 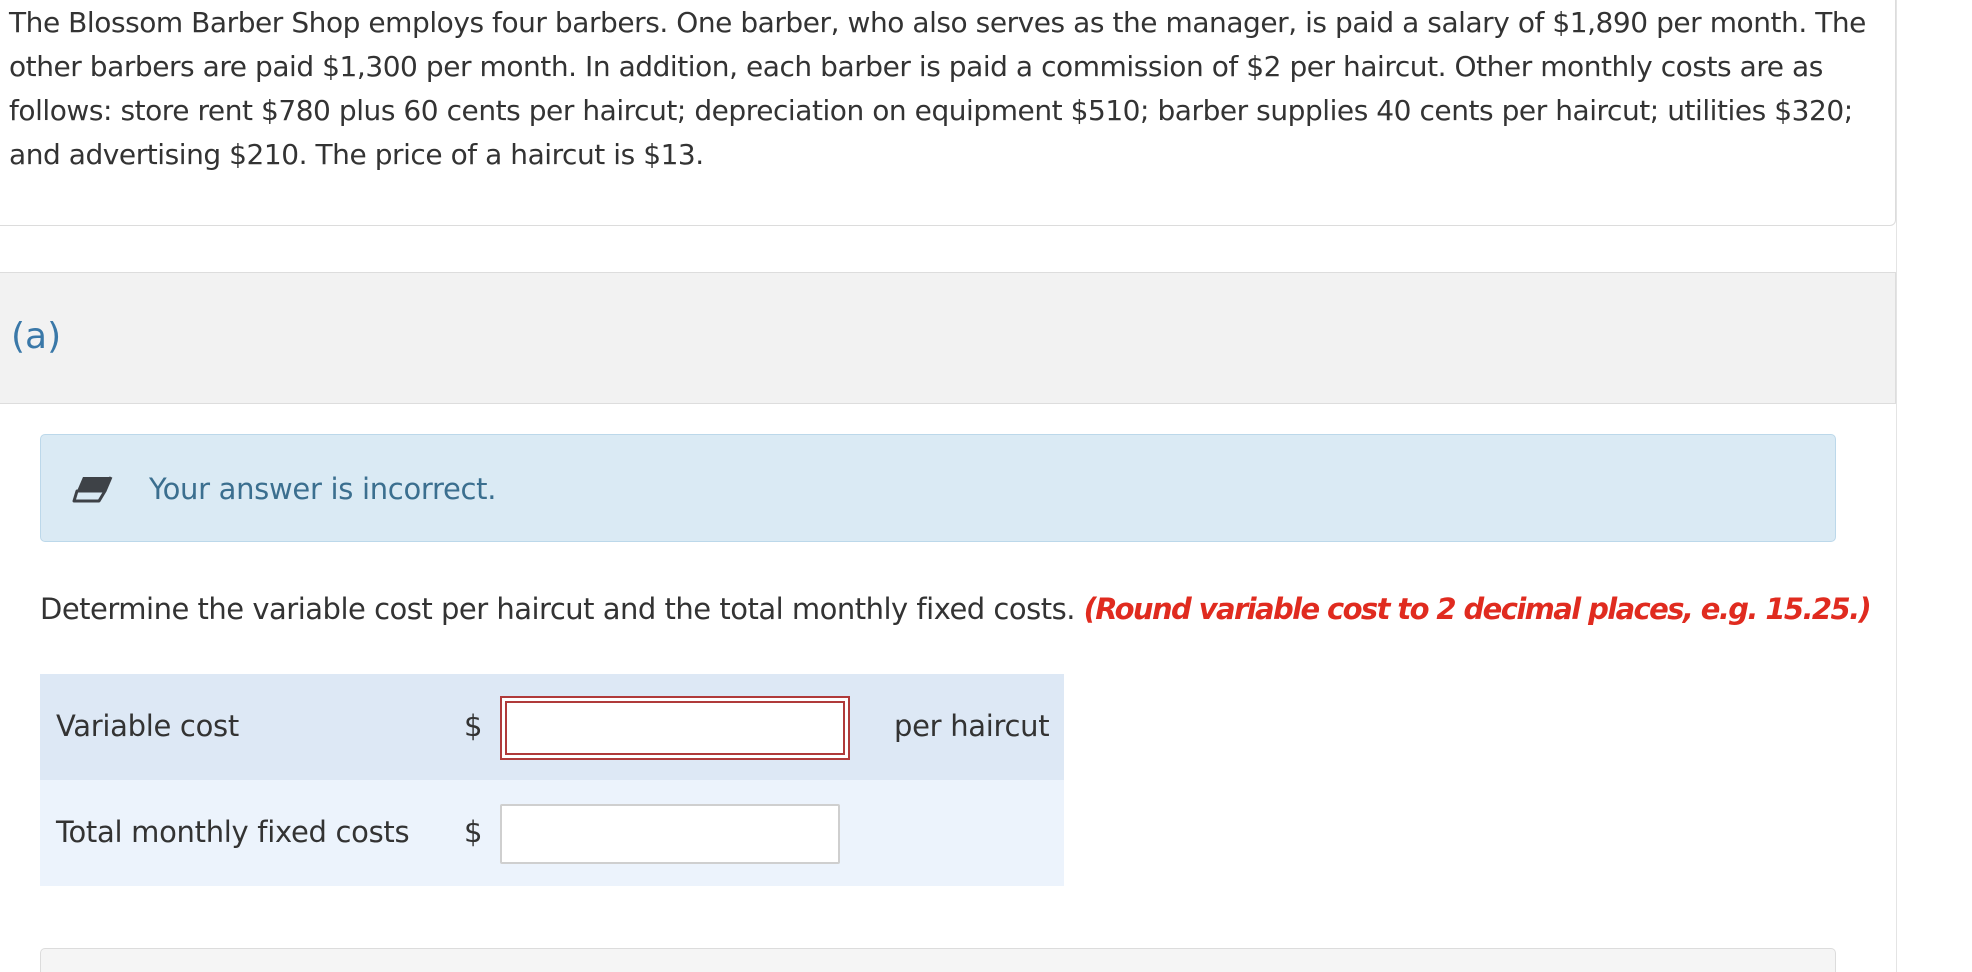 I want to click on feedback-alert: Your answer is incorrect., so click(x=938, y=488).